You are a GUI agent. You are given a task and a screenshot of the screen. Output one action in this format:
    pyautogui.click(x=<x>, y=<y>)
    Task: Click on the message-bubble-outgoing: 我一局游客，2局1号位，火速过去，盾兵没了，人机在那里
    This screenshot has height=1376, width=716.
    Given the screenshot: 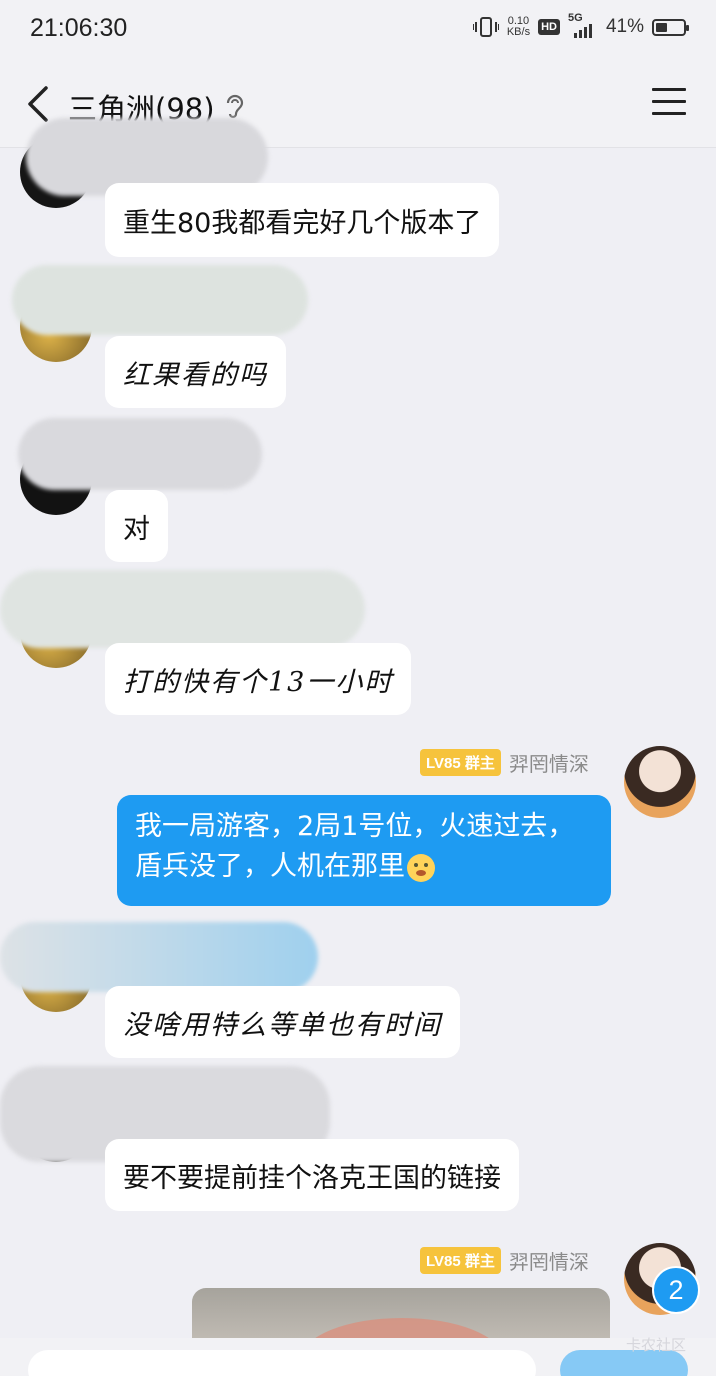 What is the action you would take?
    pyautogui.click(x=364, y=850)
    